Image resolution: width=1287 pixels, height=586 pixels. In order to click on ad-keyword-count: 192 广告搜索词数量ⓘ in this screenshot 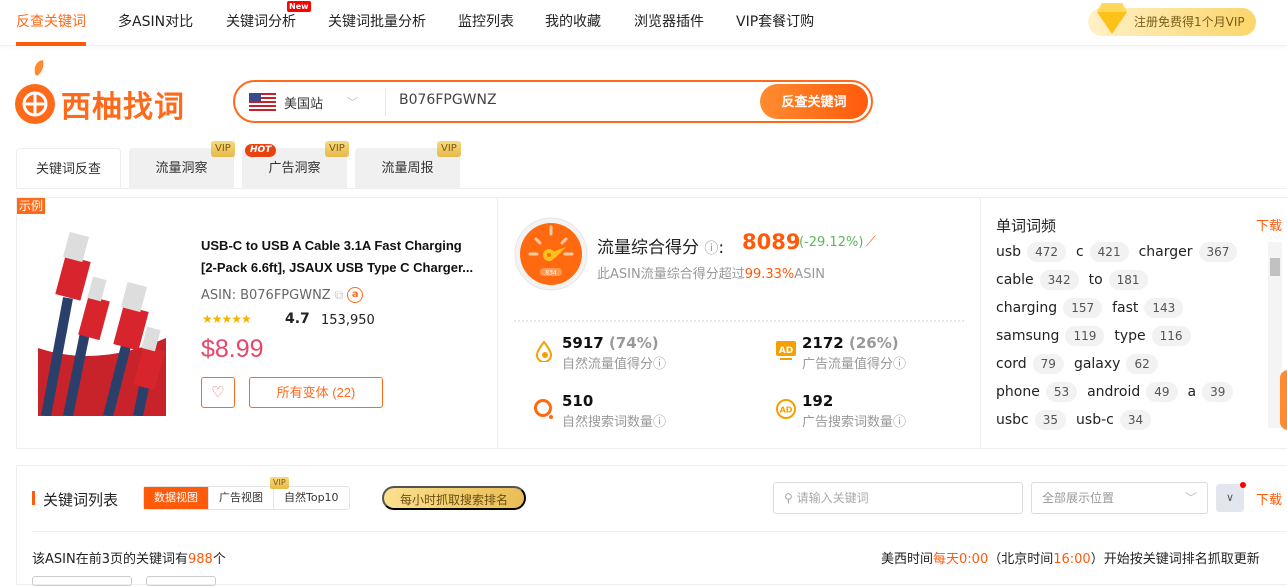, I will do `click(854, 411)`.